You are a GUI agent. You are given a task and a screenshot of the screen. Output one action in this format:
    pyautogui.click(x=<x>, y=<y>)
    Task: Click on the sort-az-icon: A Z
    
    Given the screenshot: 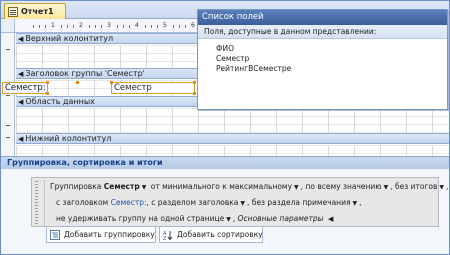 What is the action you would take?
    pyautogui.click(x=168, y=235)
    